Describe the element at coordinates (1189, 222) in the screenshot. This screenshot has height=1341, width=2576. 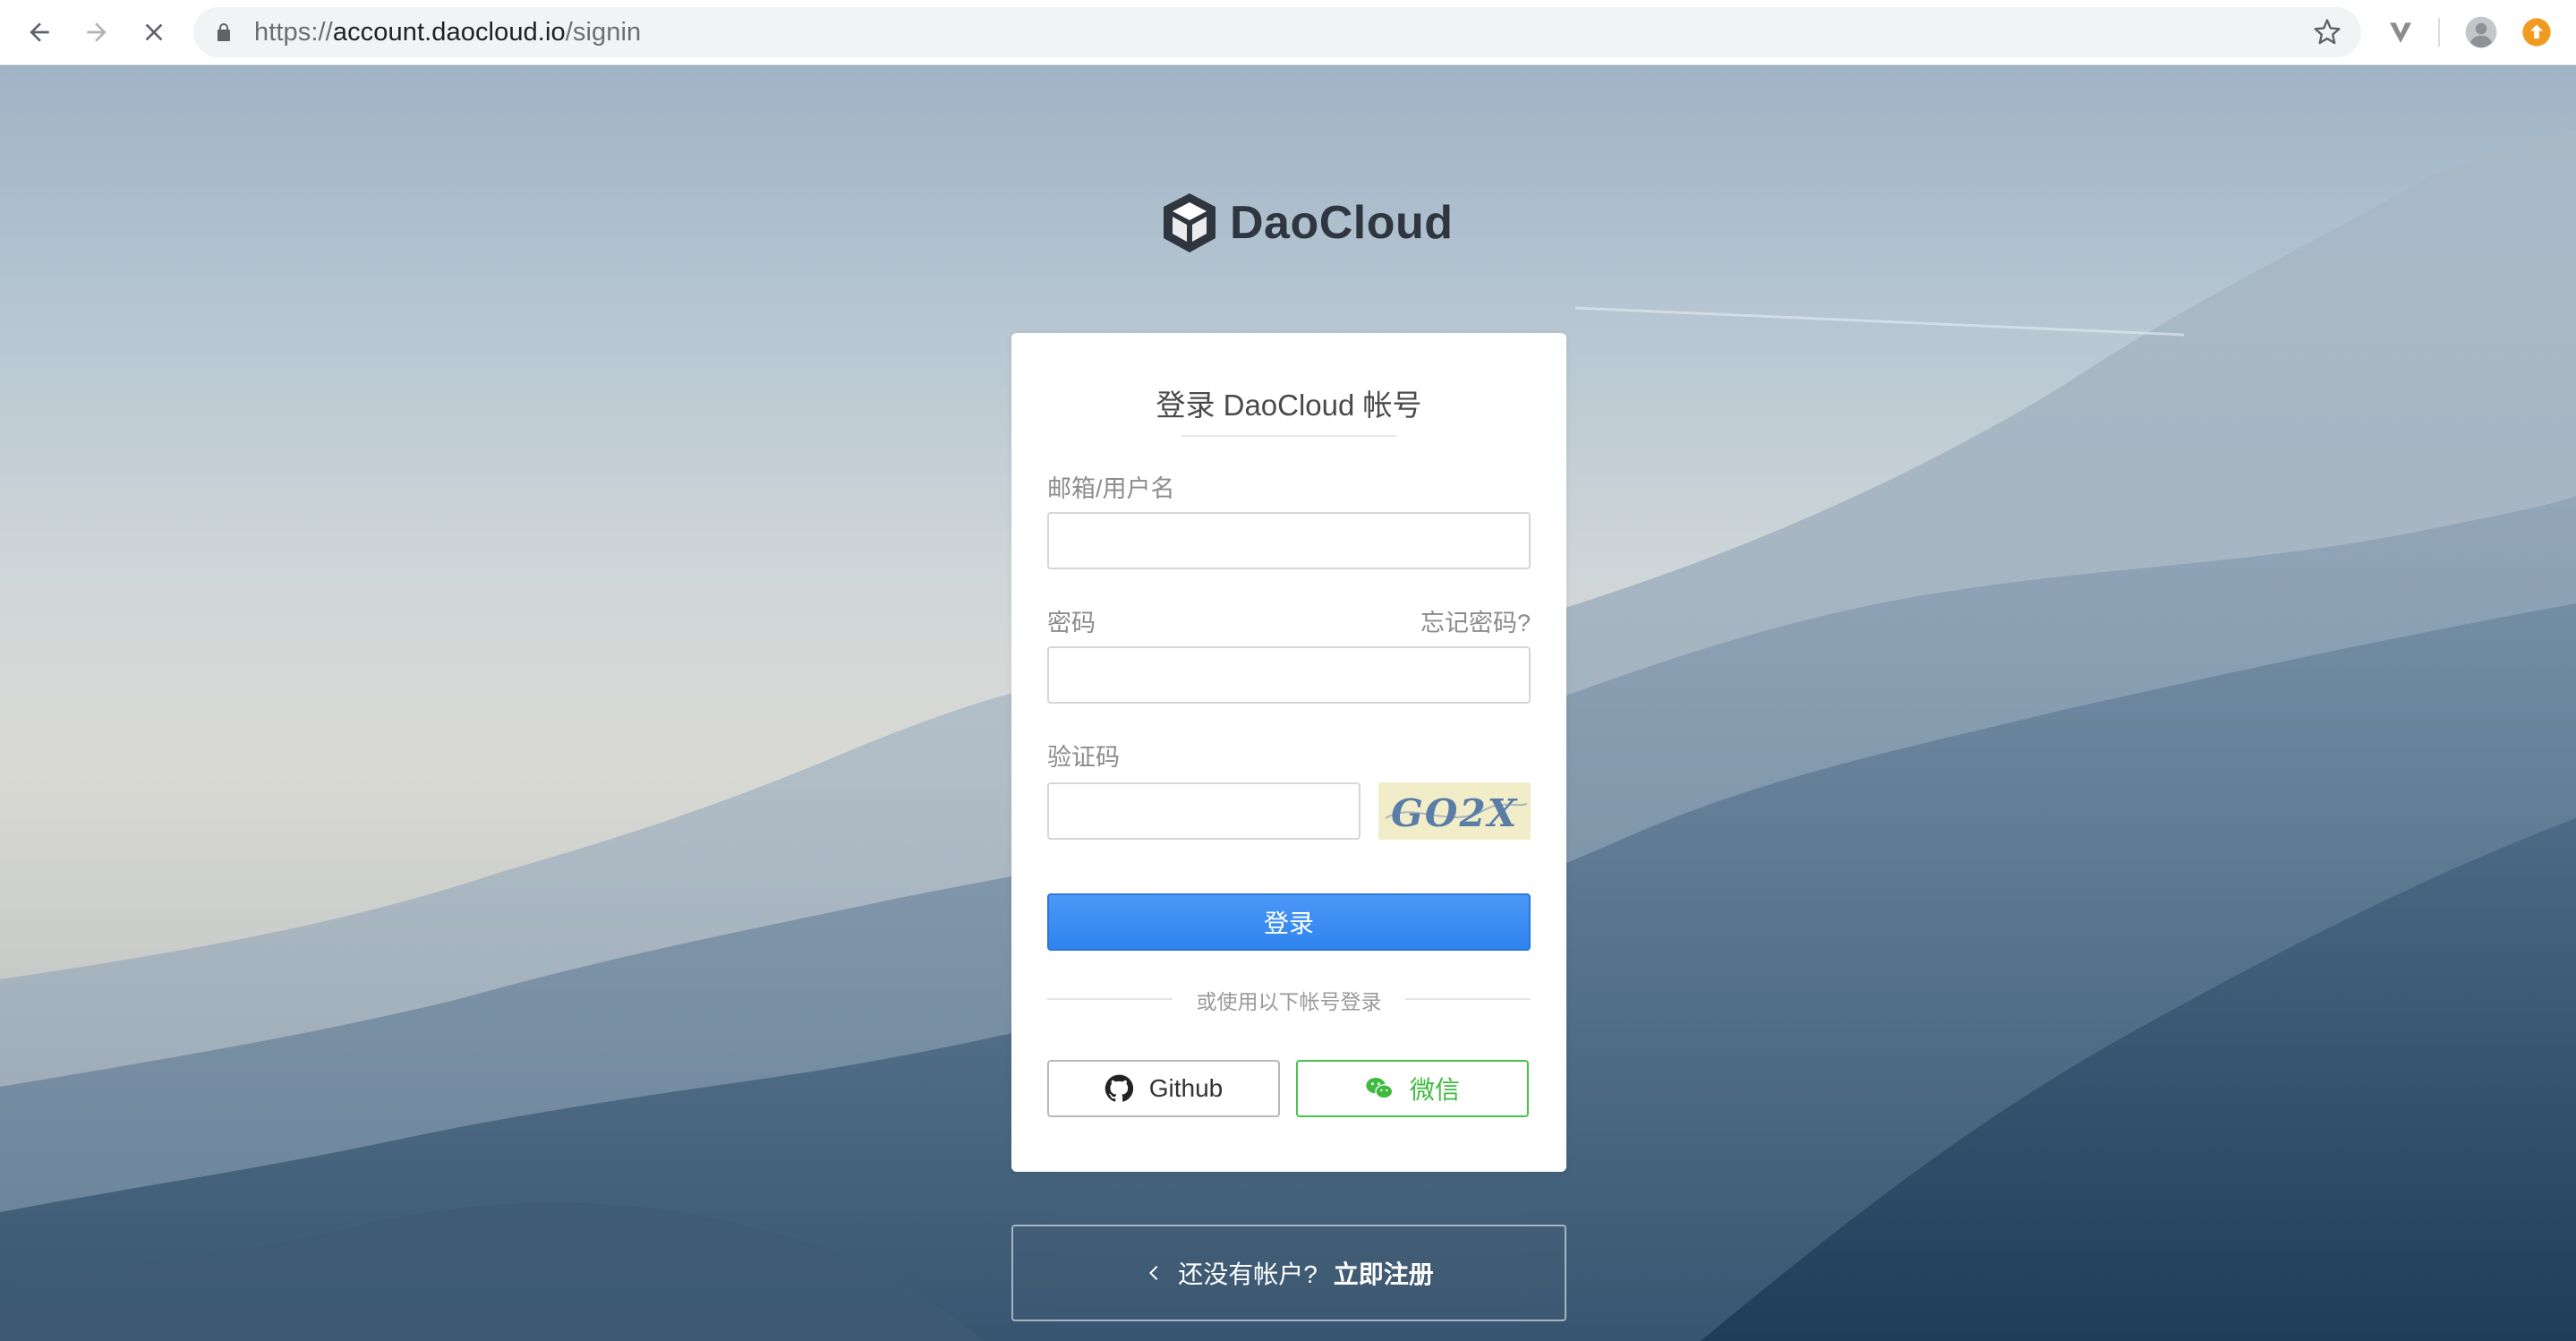
I see `daocloud-cube-icon` at that location.